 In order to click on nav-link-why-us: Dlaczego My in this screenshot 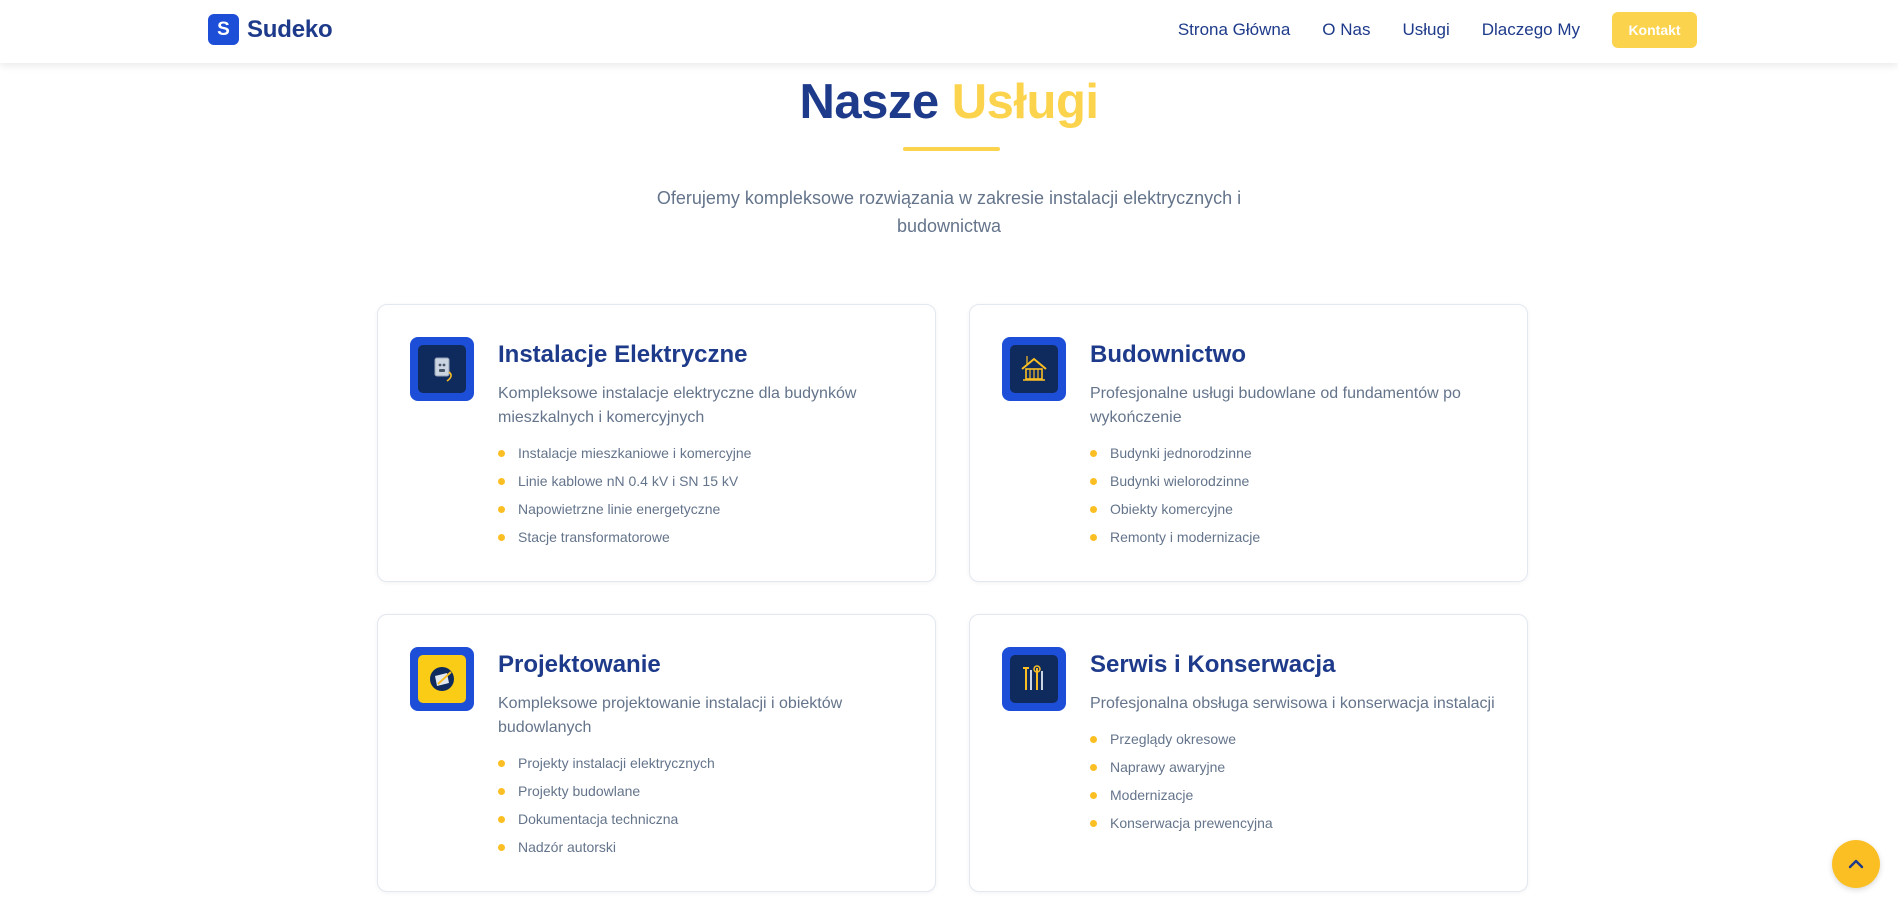, I will do `click(1531, 30)`.